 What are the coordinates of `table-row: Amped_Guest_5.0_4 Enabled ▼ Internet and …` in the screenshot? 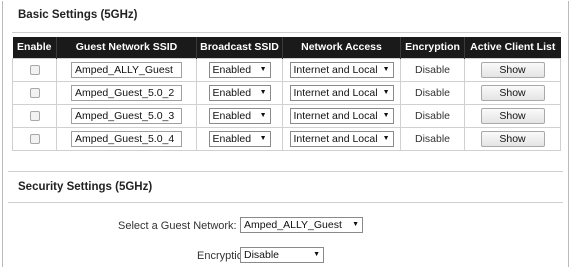 It's located at (286, 138).